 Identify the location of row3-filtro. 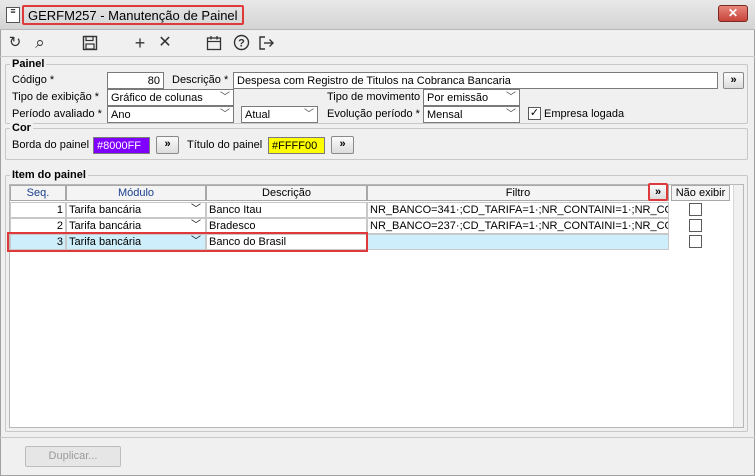
(518, 242).